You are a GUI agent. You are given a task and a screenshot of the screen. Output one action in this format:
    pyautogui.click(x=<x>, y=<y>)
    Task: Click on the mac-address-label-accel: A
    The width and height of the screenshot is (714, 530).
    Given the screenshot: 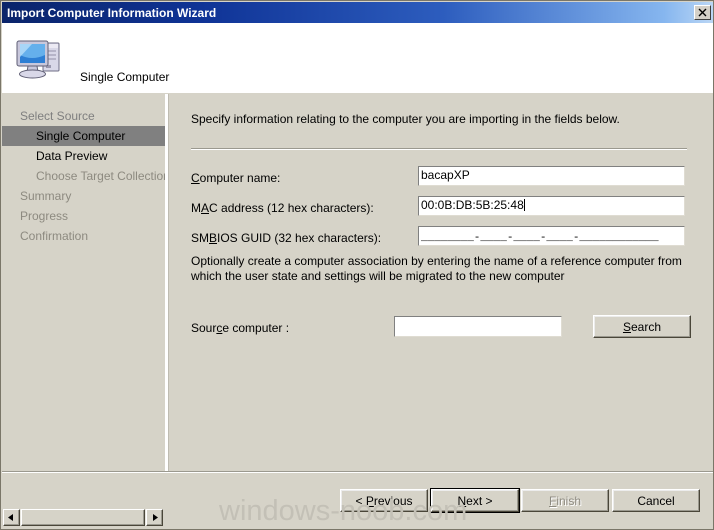 What is the action you would take?
    pyautogui.click(x=205, y=208)
    